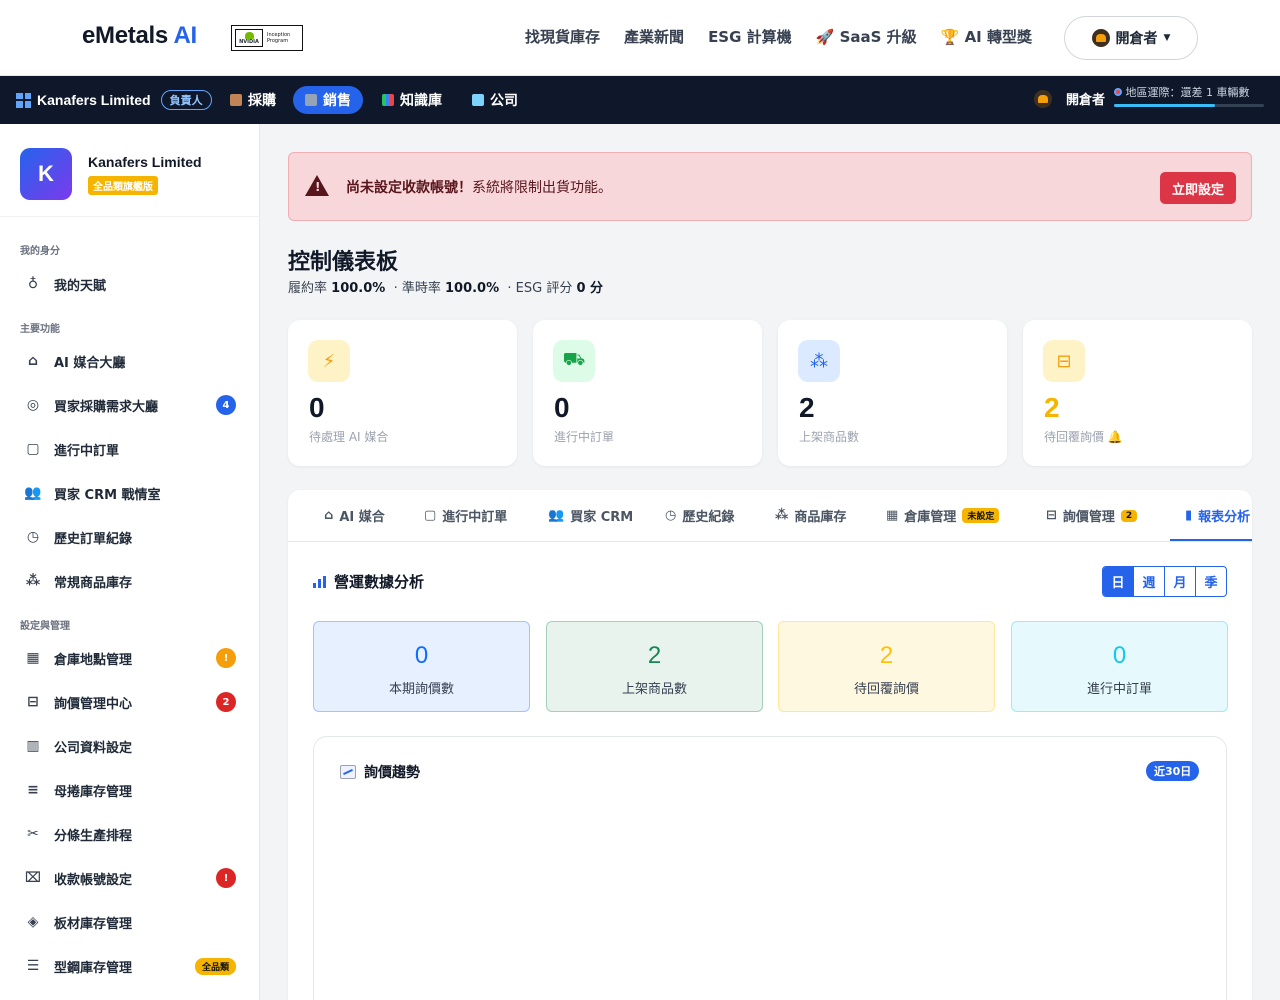  I want to click on kpi-label: 進行中訂單, so click(1119, 689).